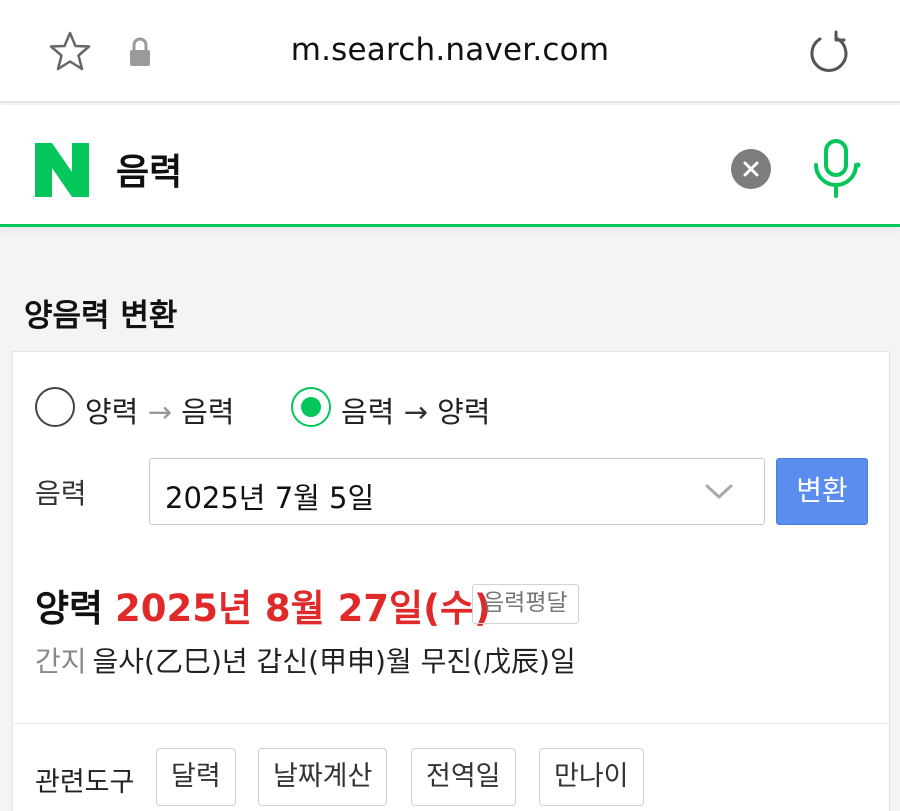 This screenshot has height=811, width=900. I want to click on radio-button-selected, so click(311, 407).